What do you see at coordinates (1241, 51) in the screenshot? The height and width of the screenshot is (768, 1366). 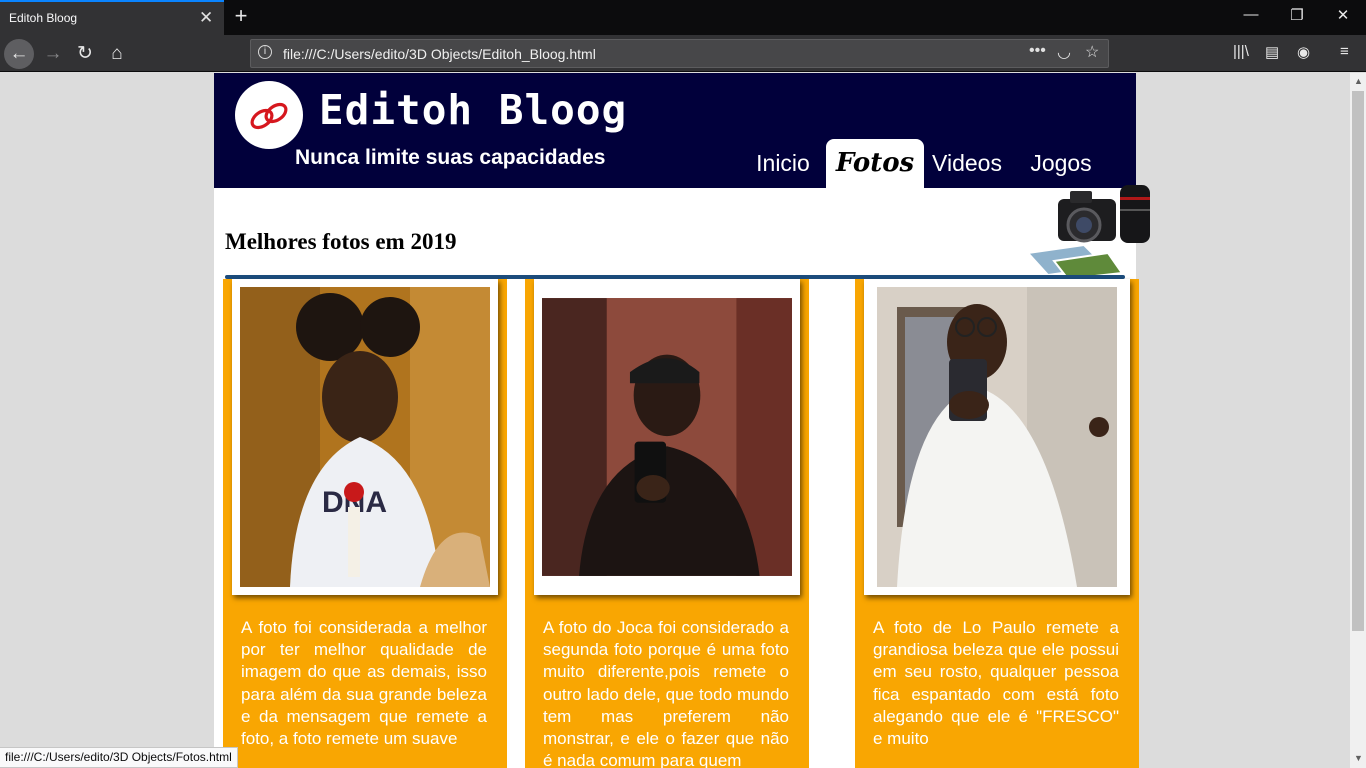 I see `library-icon: |||\` at bounding box center [1241, 51].